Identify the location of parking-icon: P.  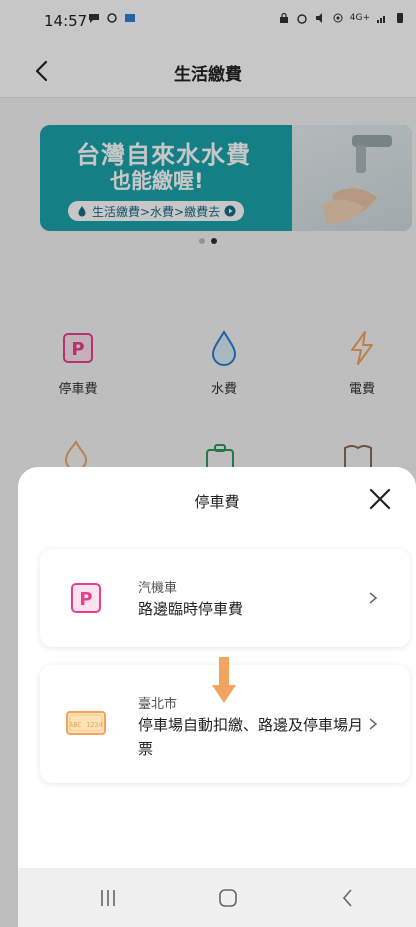
(86, 598).